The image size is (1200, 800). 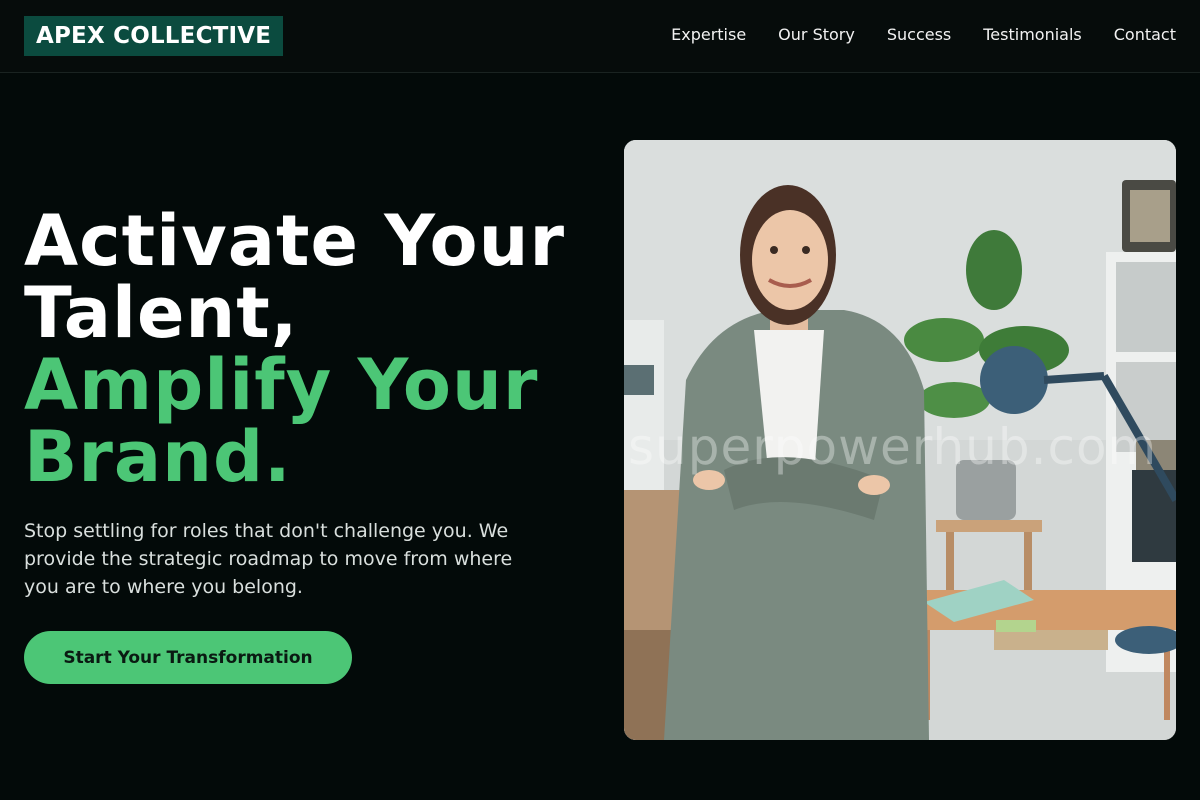 I want to click on headline-accent-line-1: Amplify Your, so click(x=281, y=385).